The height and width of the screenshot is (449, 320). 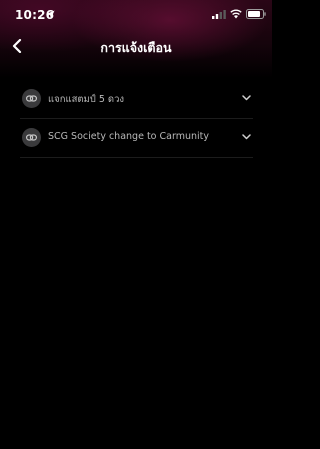 I want to click on cellular-signal-icon, so click(x=219, y=14).